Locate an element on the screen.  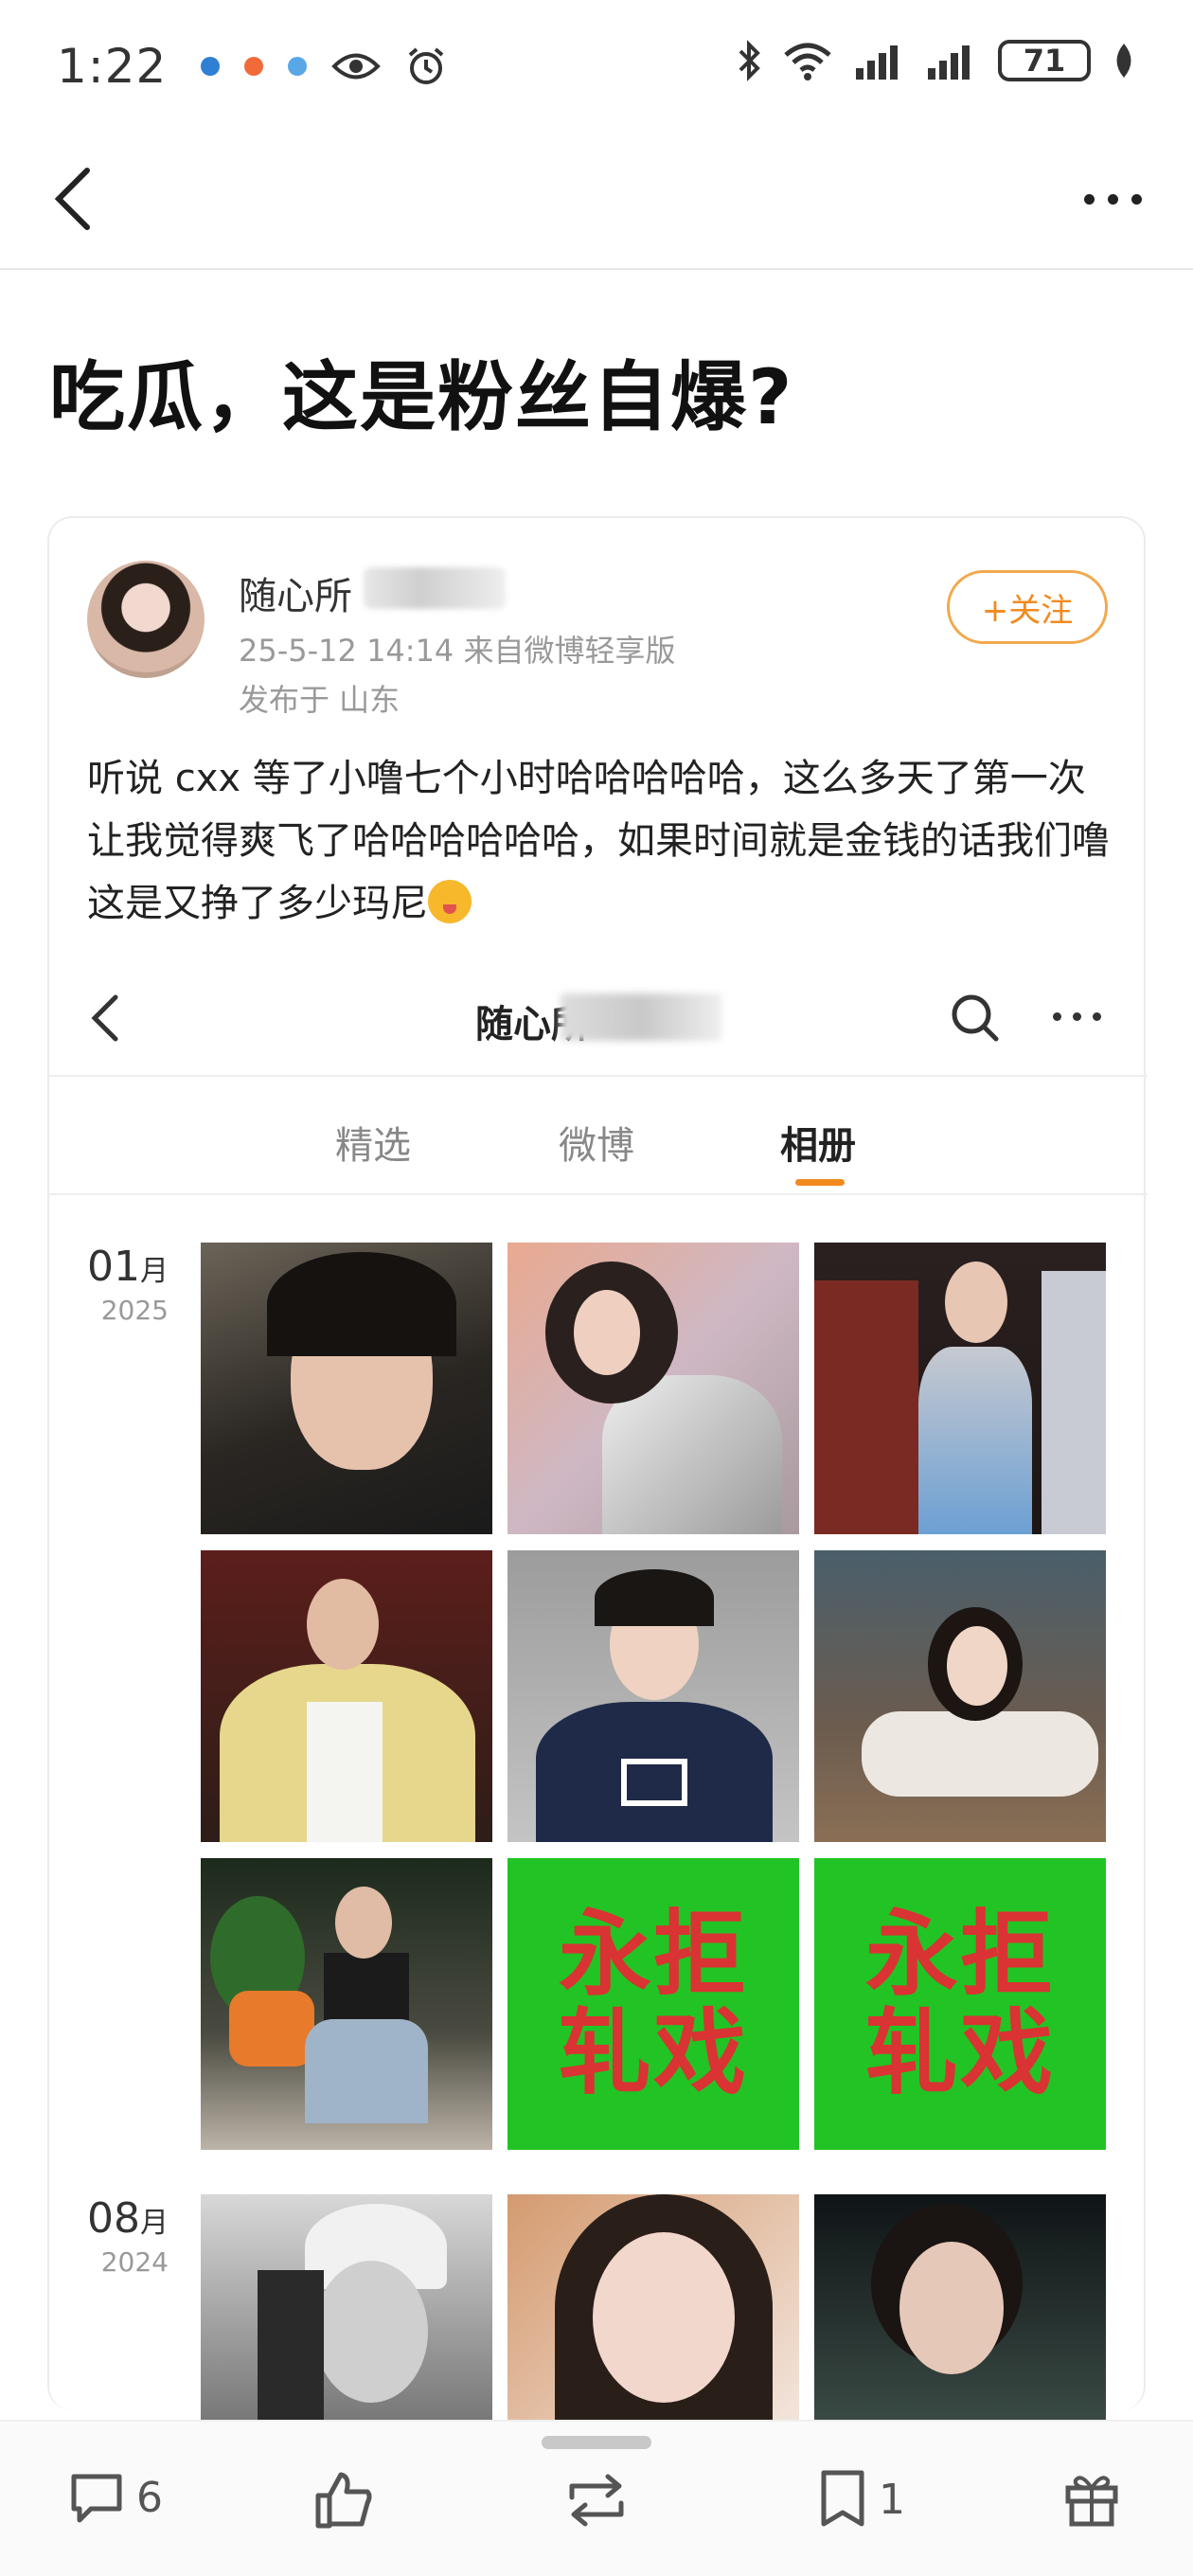
bookmark-button: 1 is located at coordinates (860, 2499).